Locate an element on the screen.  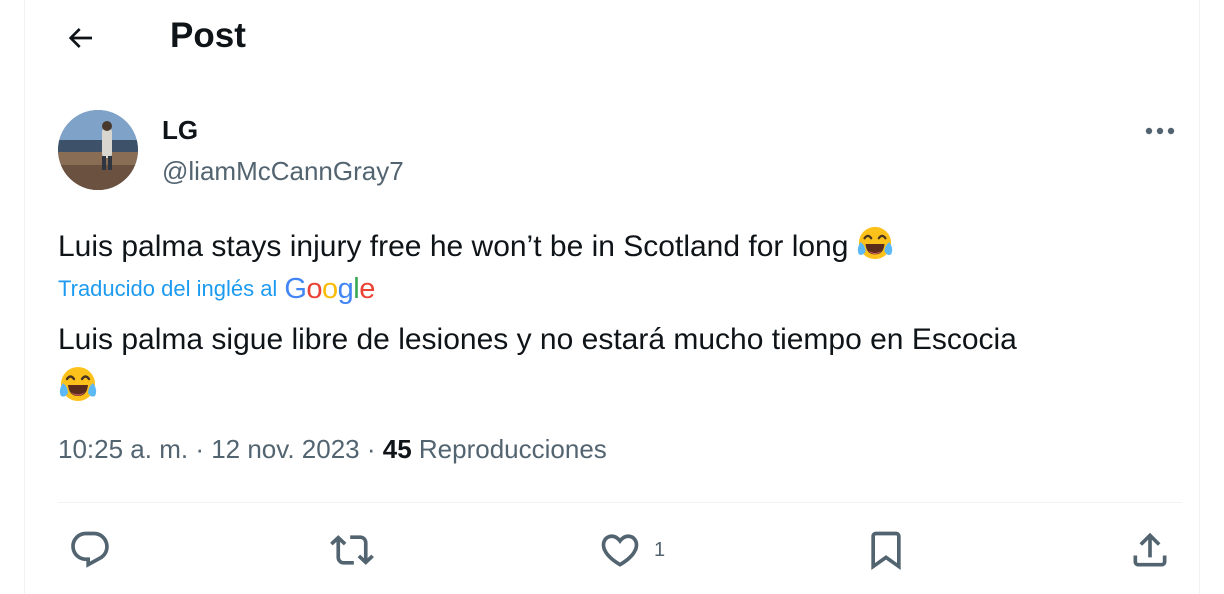
translation-label: Traducido del inglés al is located at coordinates (168, 288).